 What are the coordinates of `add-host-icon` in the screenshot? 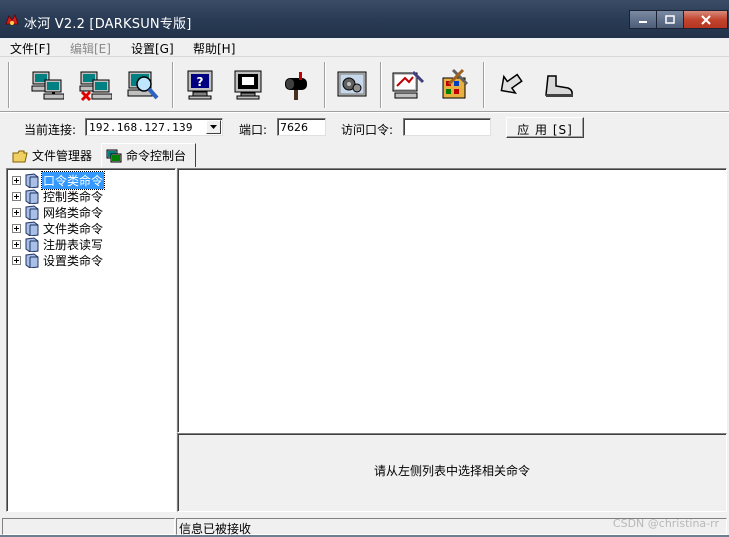 It's located at (47, 85).